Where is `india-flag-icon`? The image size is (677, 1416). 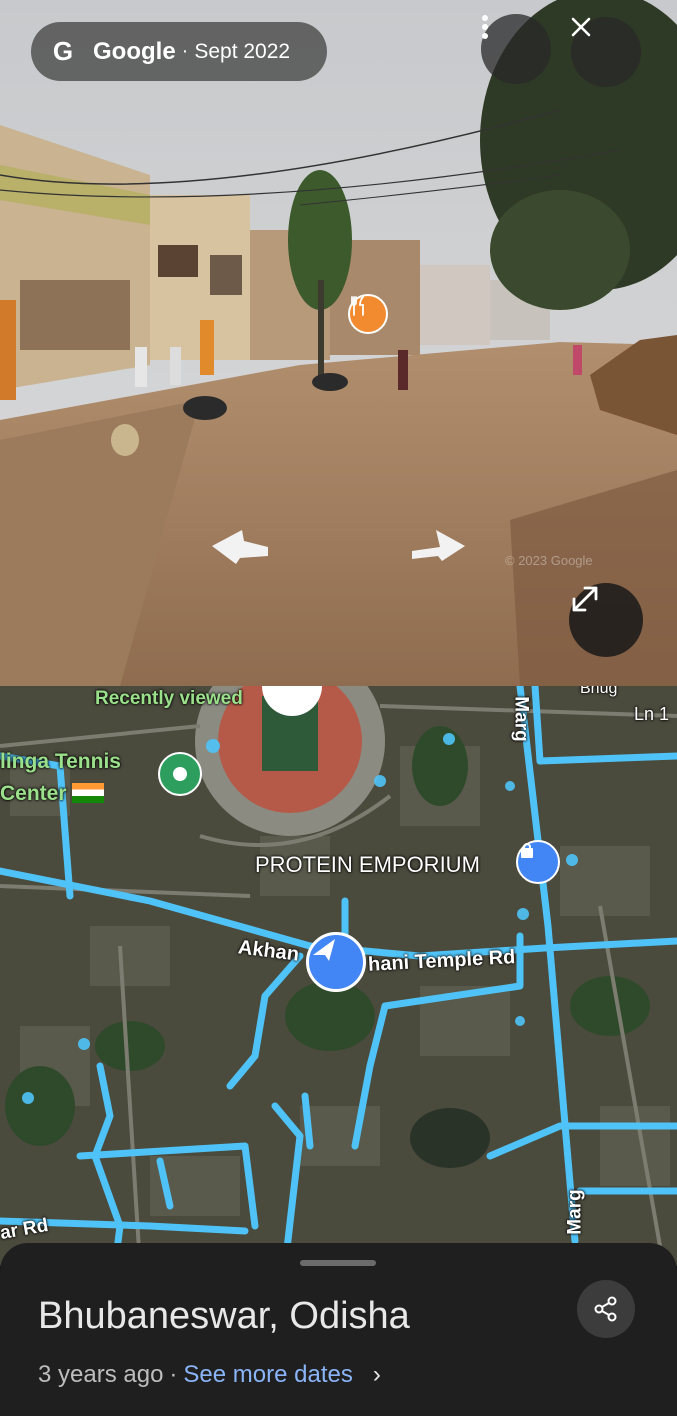 india-flag-icon is located at coordinates (88, 793).